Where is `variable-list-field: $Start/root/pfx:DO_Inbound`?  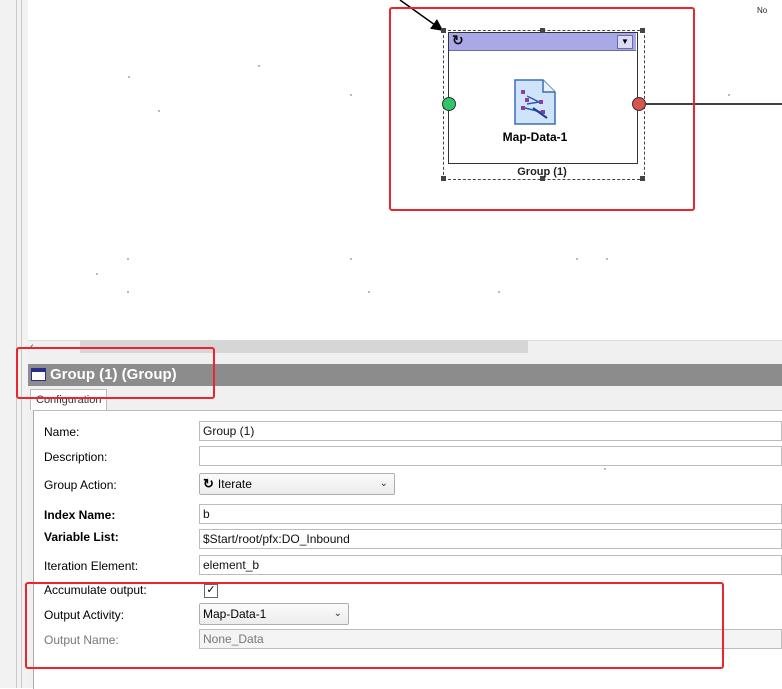
variable-list-field: $Start/root/pfx:DO_Inbound is located at coordinates (490, 539).